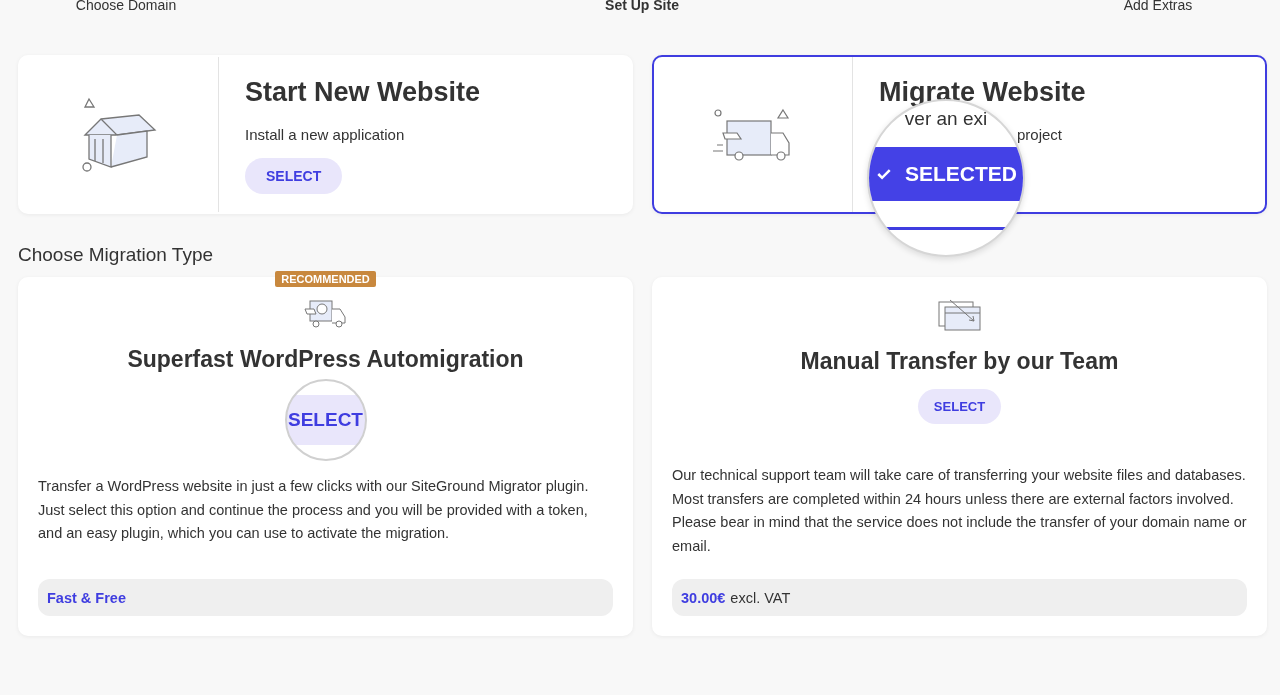 The height and width of the screenshot is (695, 1280). I want to click on card-description: Transfer a WordPress website in just a few clicks with our SiteGround Migrator plugin. Just select this option and continue the process and you will be provided with a token, and an easy plugin, which you can use to activate the migration., so click(314, 510).